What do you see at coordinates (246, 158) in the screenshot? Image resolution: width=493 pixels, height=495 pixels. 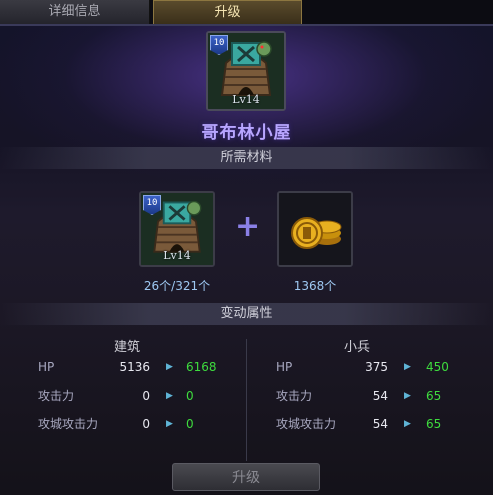 I see `materials-section-title: 所需材料` at bounding box center [246, 158].